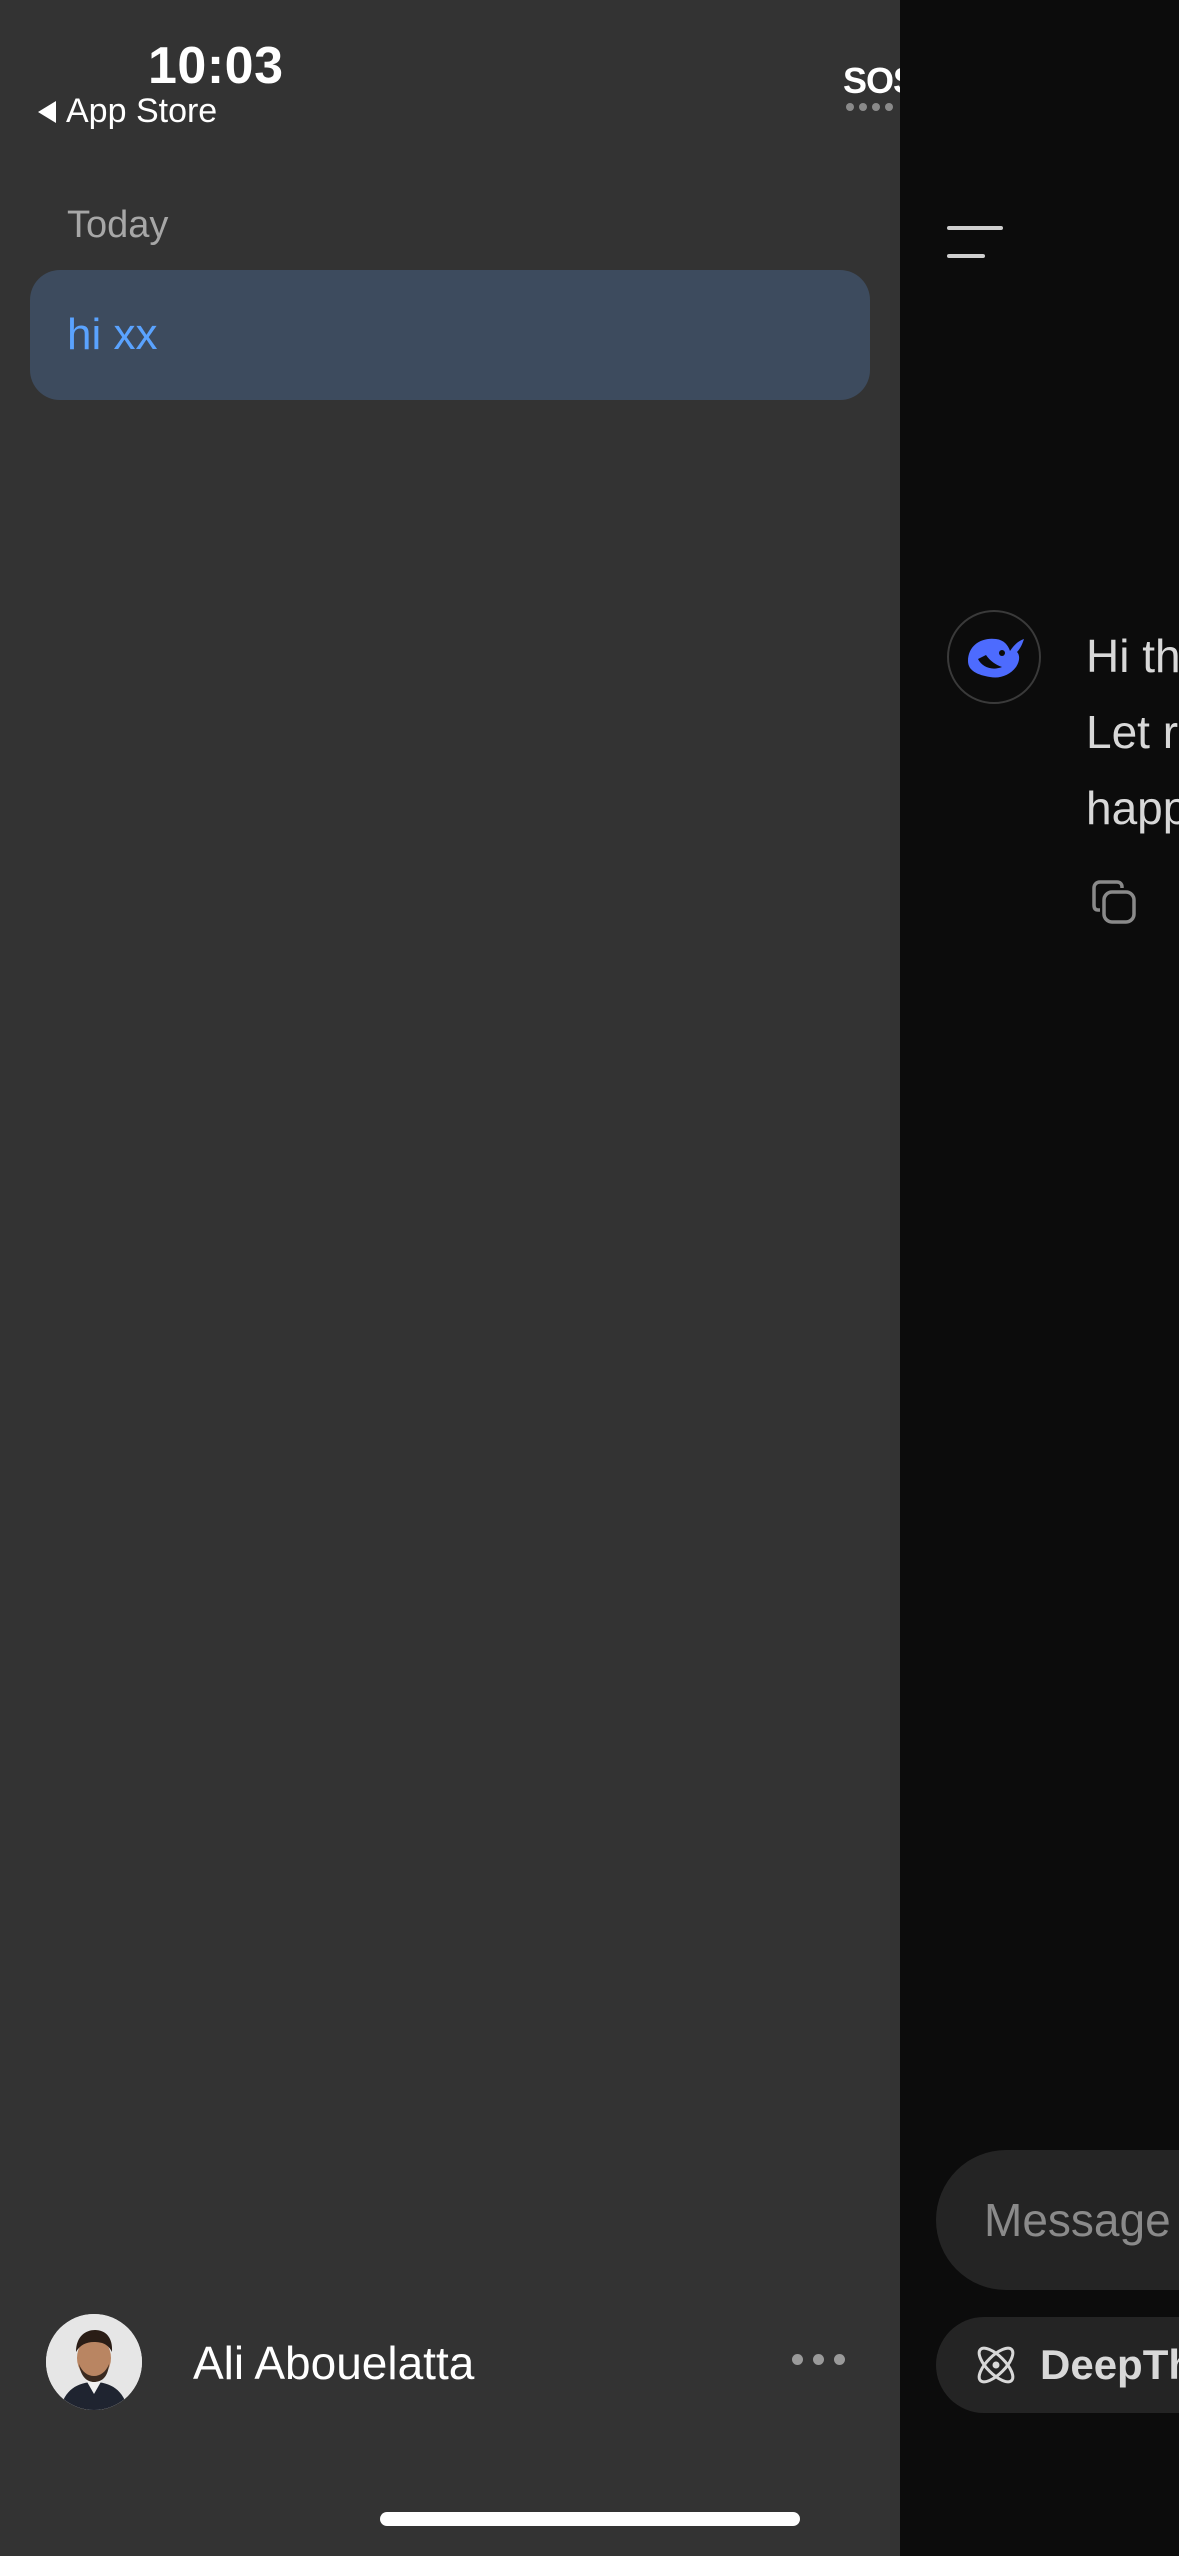 The height and width of the screenshot is (2556, 1179). What do you see at coordinates (94, 2362) in the screenshot?
I see `avatar` at bounding box center [94, 2362].